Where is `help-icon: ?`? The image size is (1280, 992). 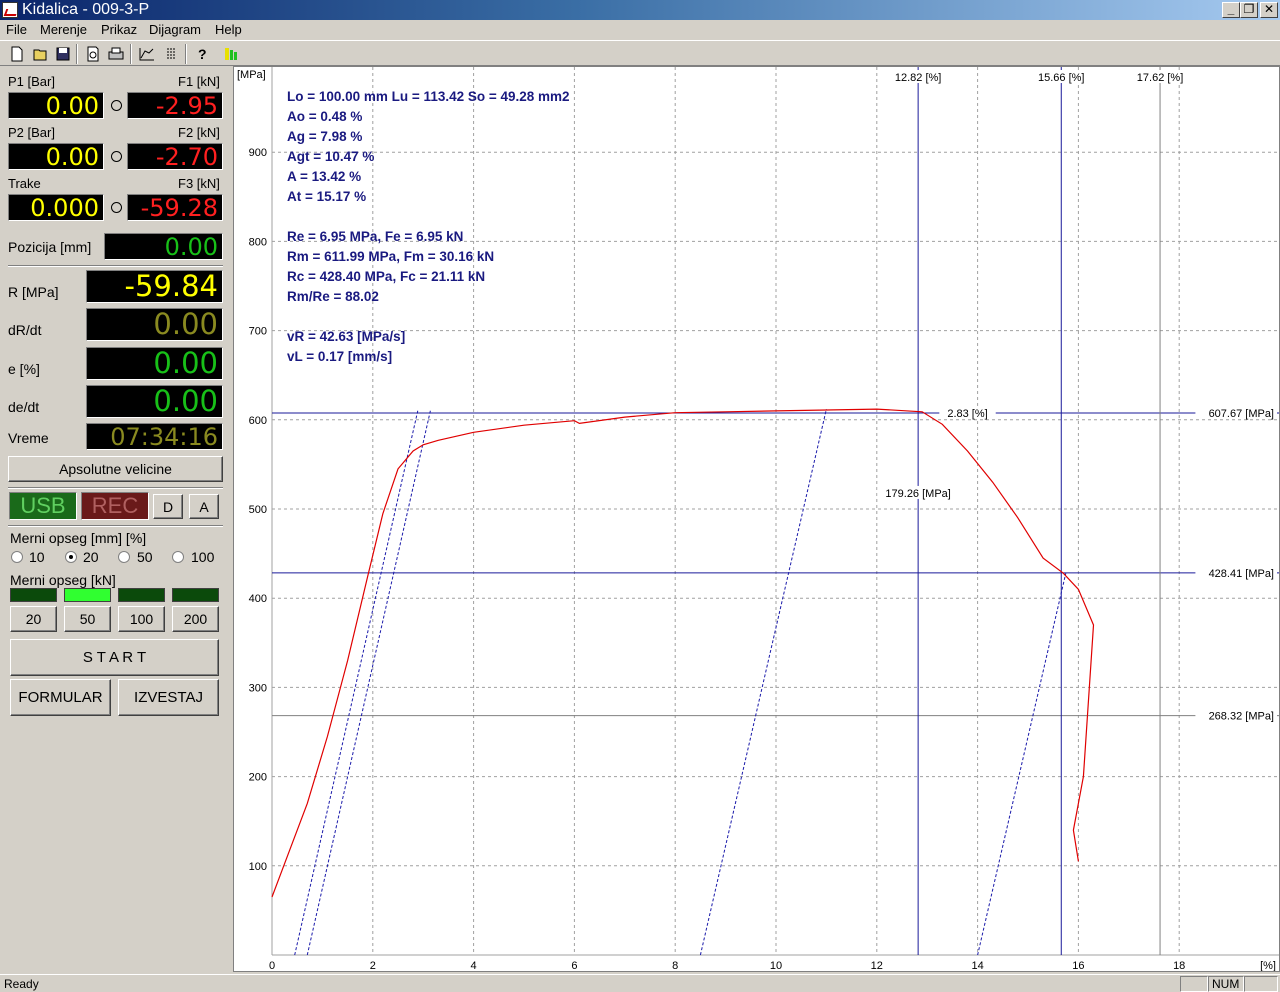 help-icon: ? is located at coordinates (202, 54).